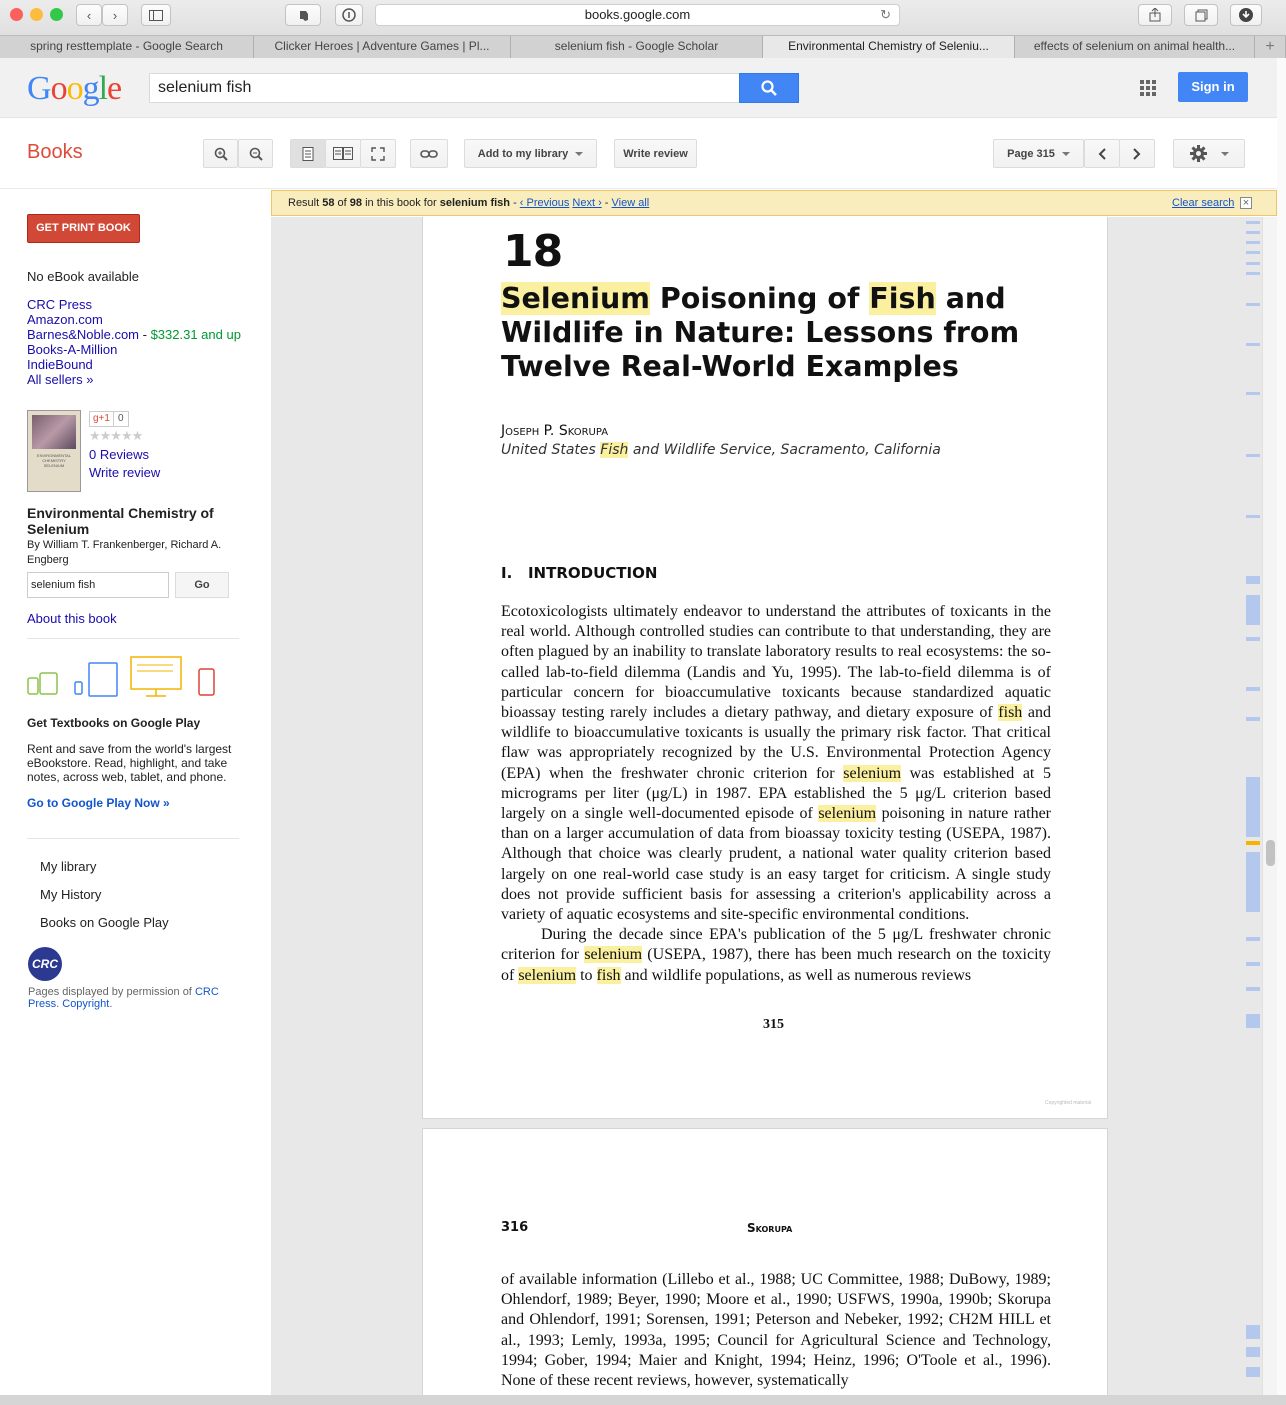 The width and height of the screenshot is (1286, 1405). I want to click on scrollbar-thumb, so click(1270, 853).